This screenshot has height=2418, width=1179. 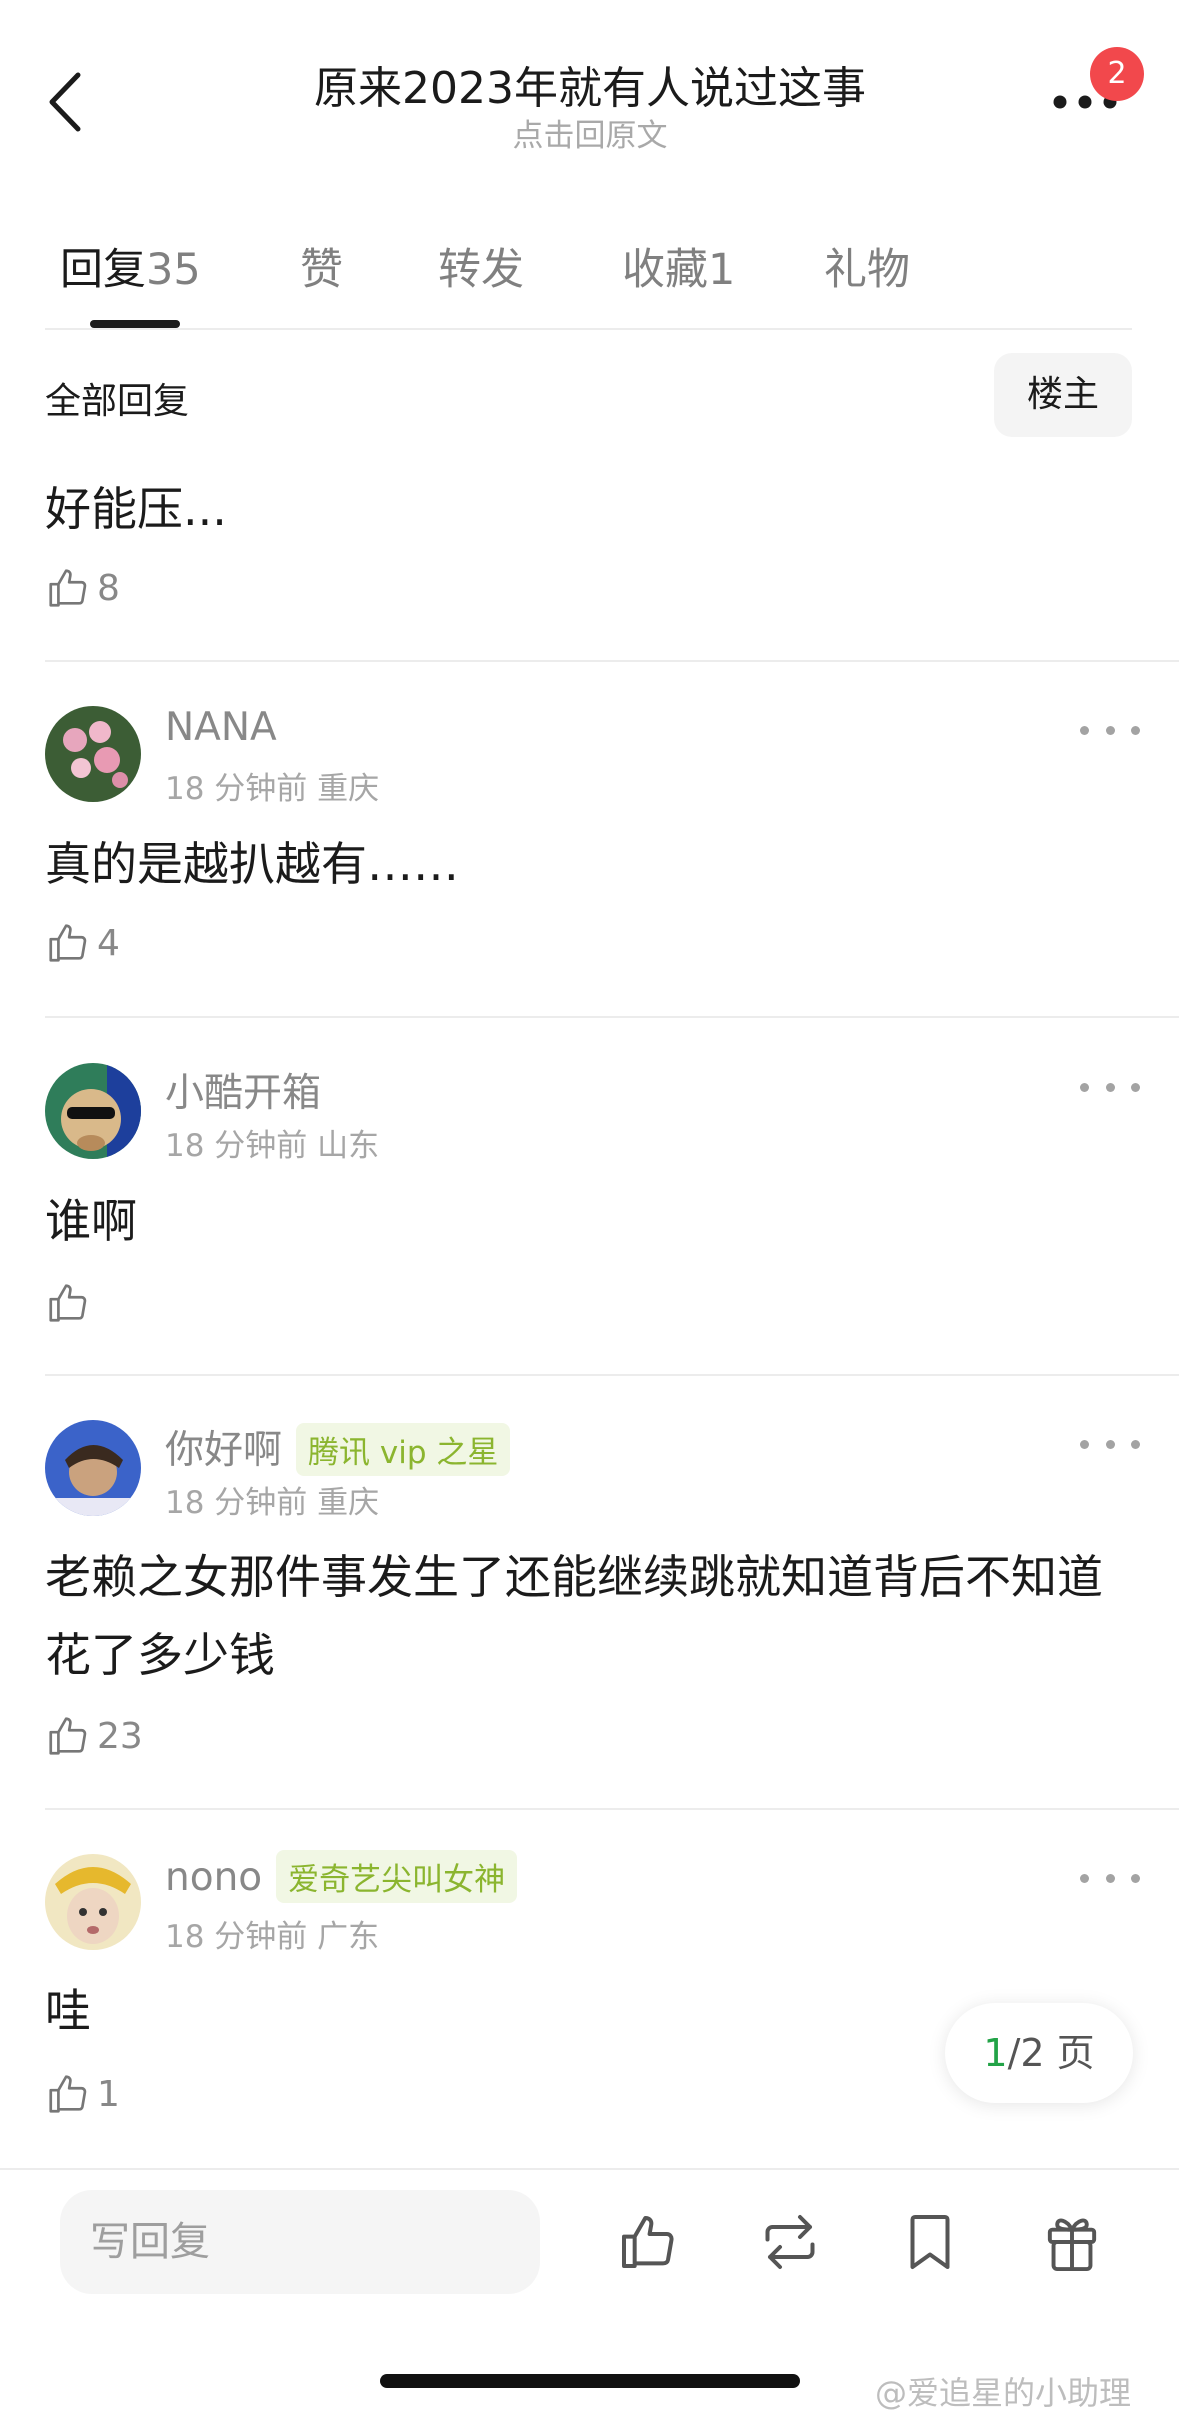 I want to click on like-count: 4, so click(x=108, y=943).